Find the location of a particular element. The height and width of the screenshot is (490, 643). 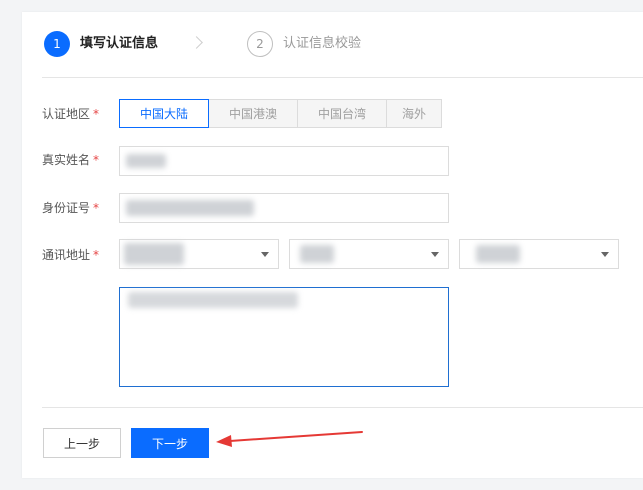

region-tabs: 中国大陆 中国港澳 中国台湾 海外 is located at coordinates (280, 113).